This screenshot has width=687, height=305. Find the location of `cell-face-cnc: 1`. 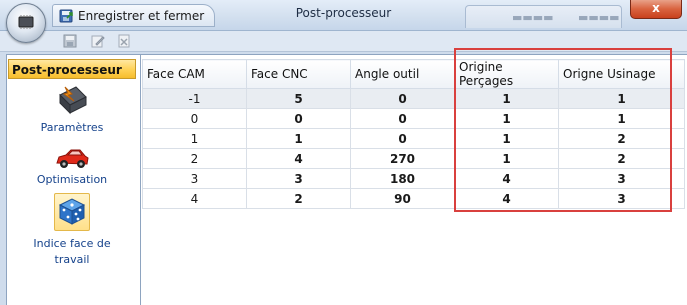

cell-face-cnc: 1 is located at coordinates (298, 138).